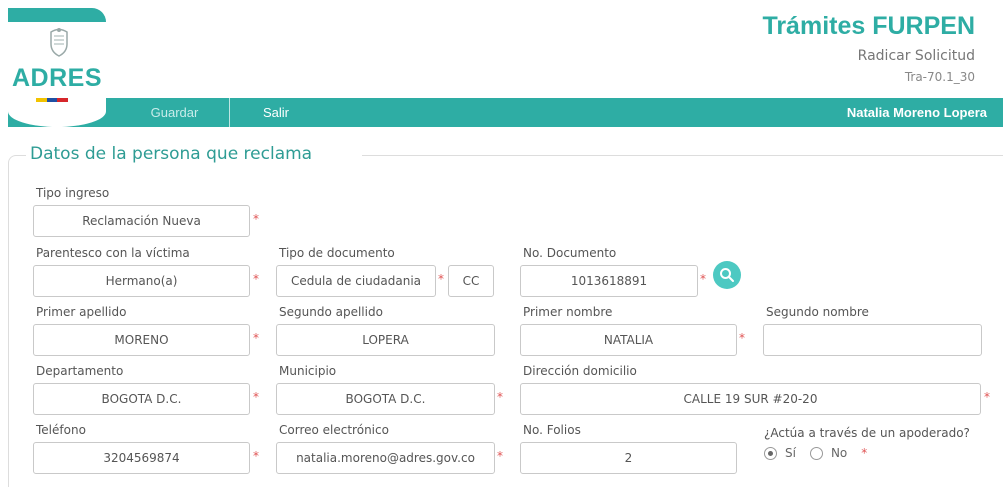  I want to click on parentesco-label: Parentesco con la víctima, so click(113, 253).